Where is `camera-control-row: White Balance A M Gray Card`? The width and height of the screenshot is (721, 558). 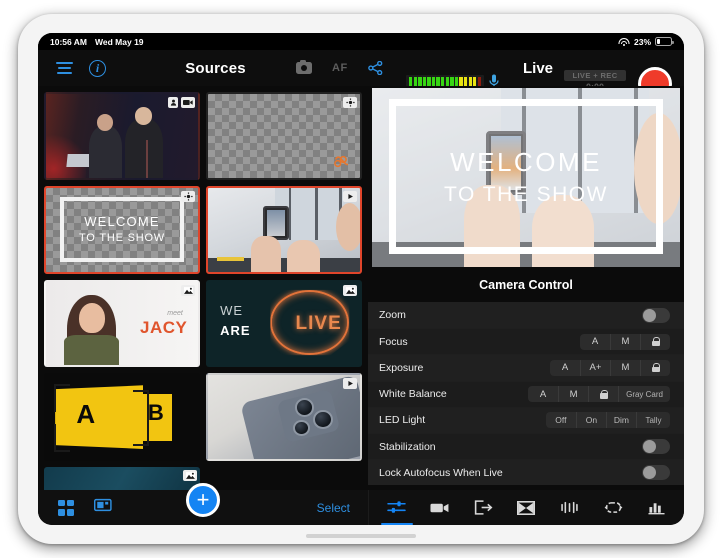 camera-control-row: White Balance A M Gray Card is located at coordinates (526, 393).